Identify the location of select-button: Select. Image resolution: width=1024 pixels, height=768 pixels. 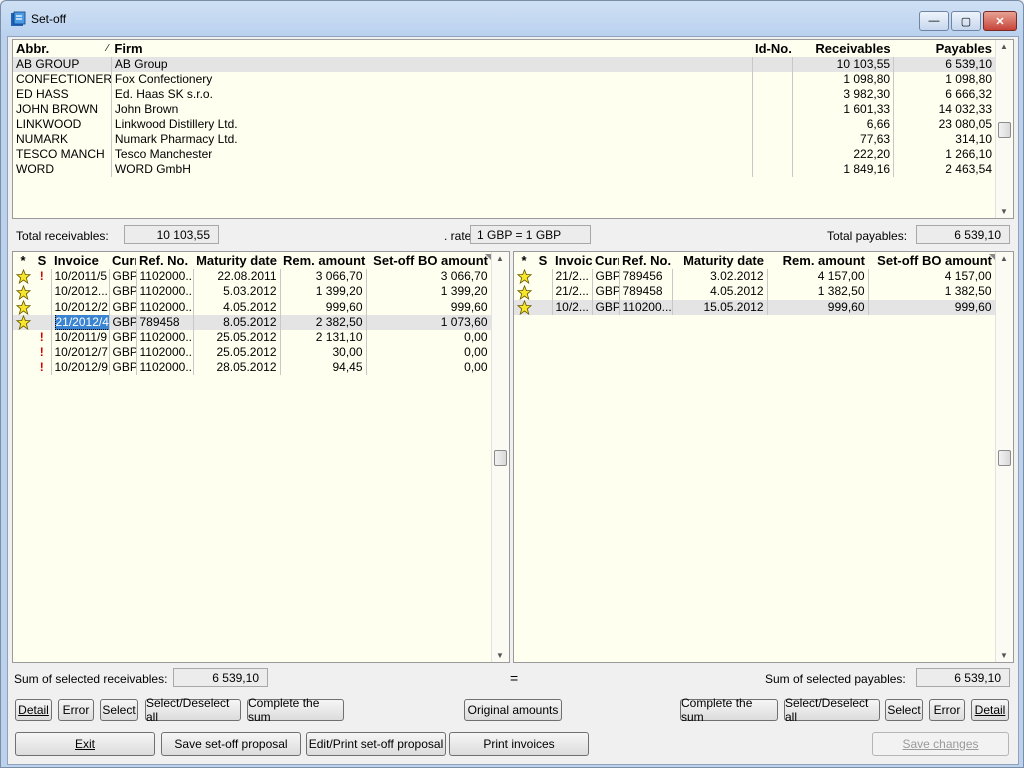
(119, 710).